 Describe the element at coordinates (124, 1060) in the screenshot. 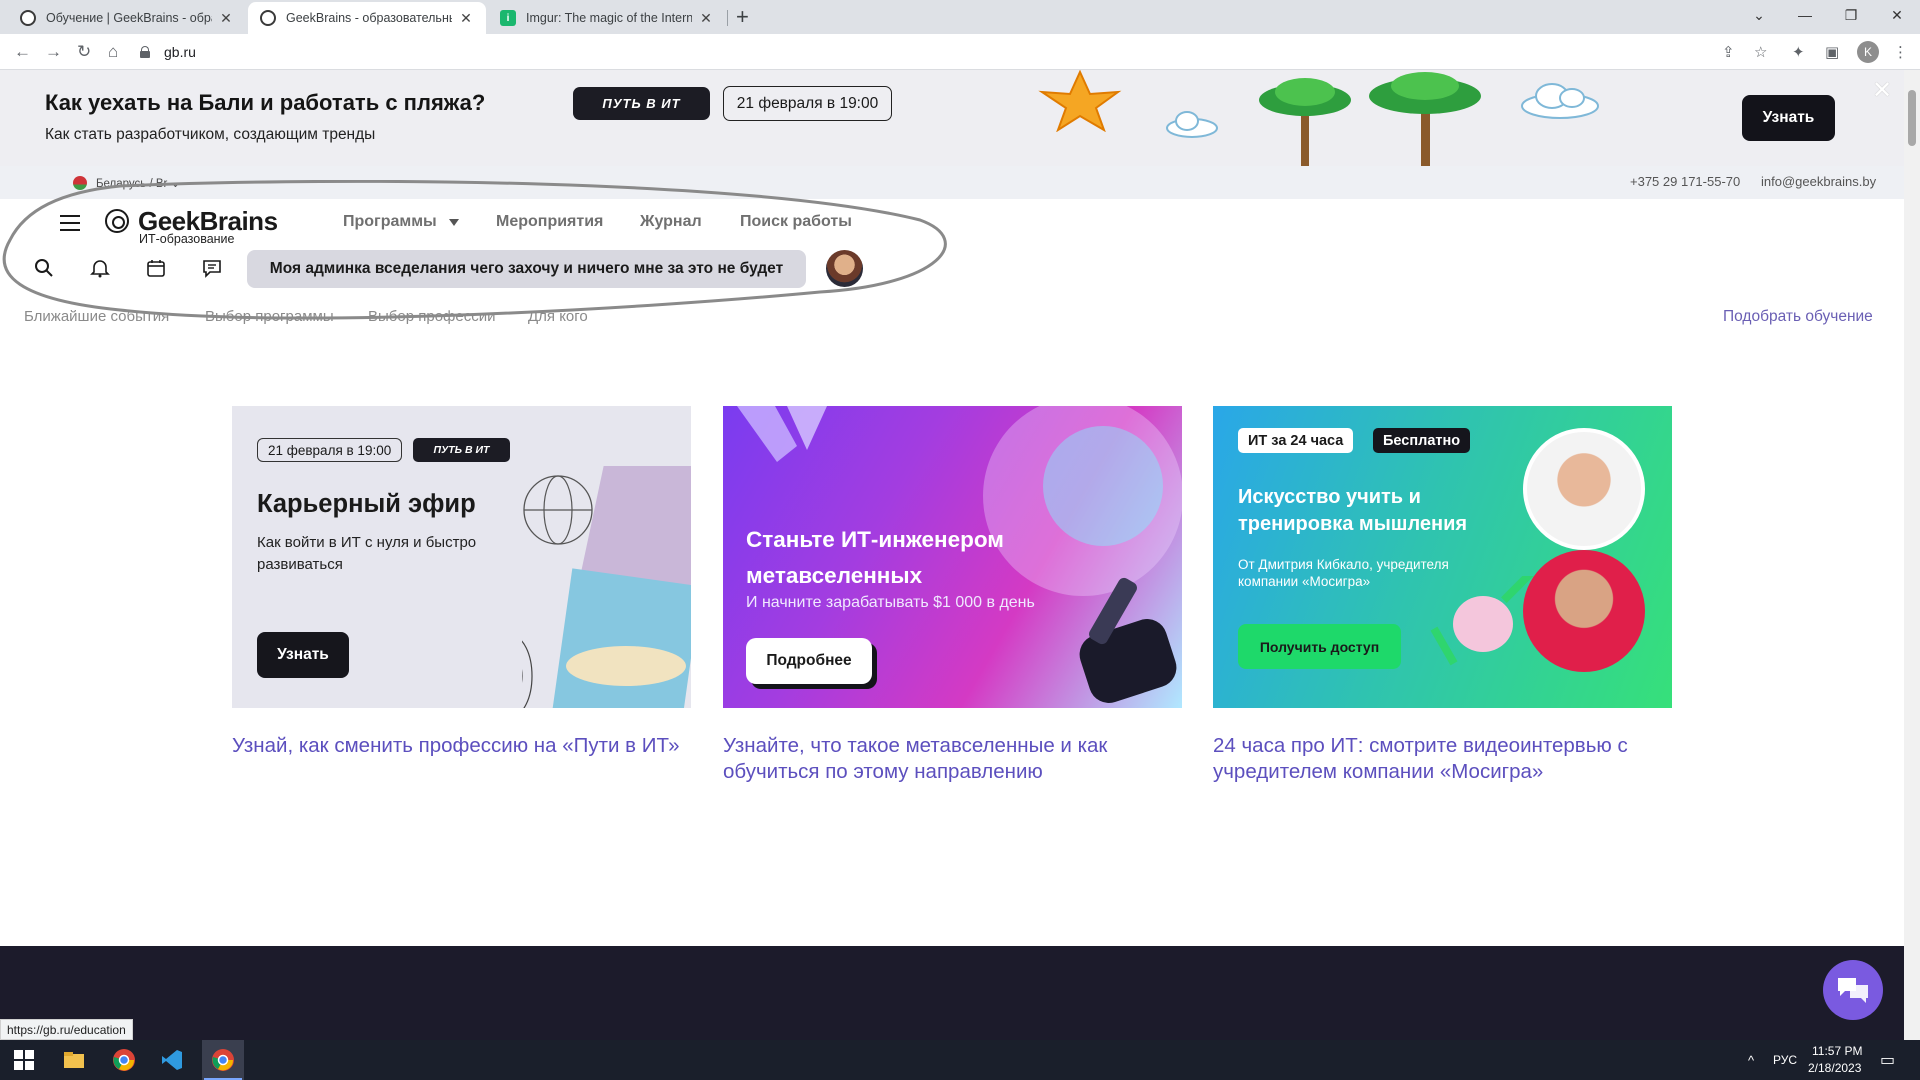

I see `chrome-icon` at that location.